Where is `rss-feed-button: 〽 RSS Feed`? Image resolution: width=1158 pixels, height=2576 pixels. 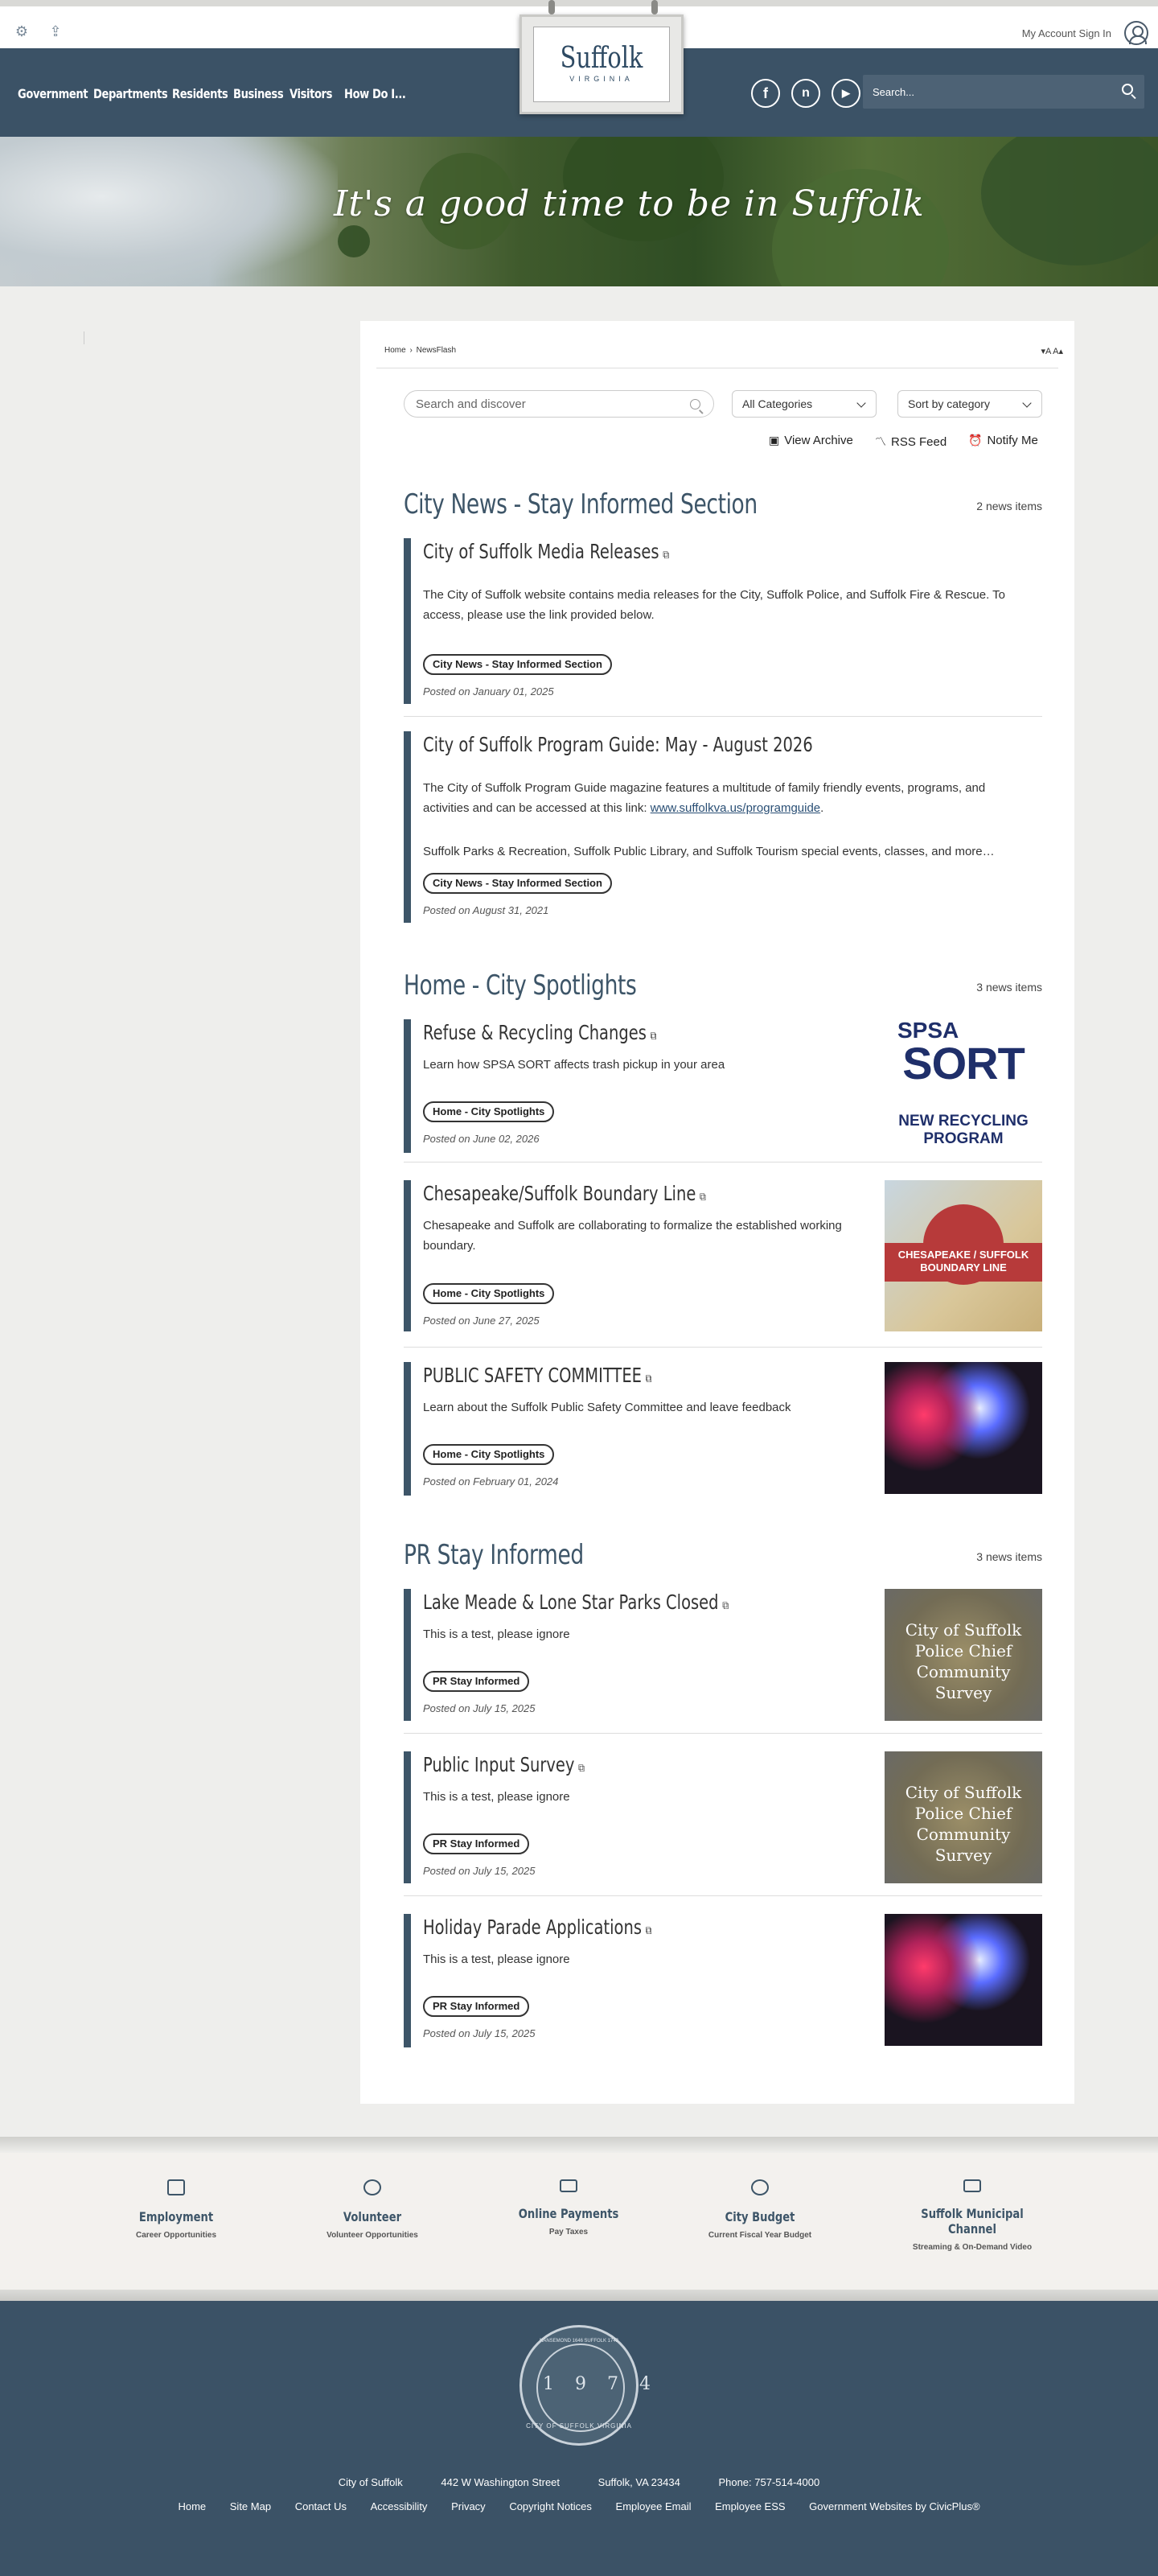 rss-feed-button: 〽 RSS Feed is located at coordinates (911, 442).